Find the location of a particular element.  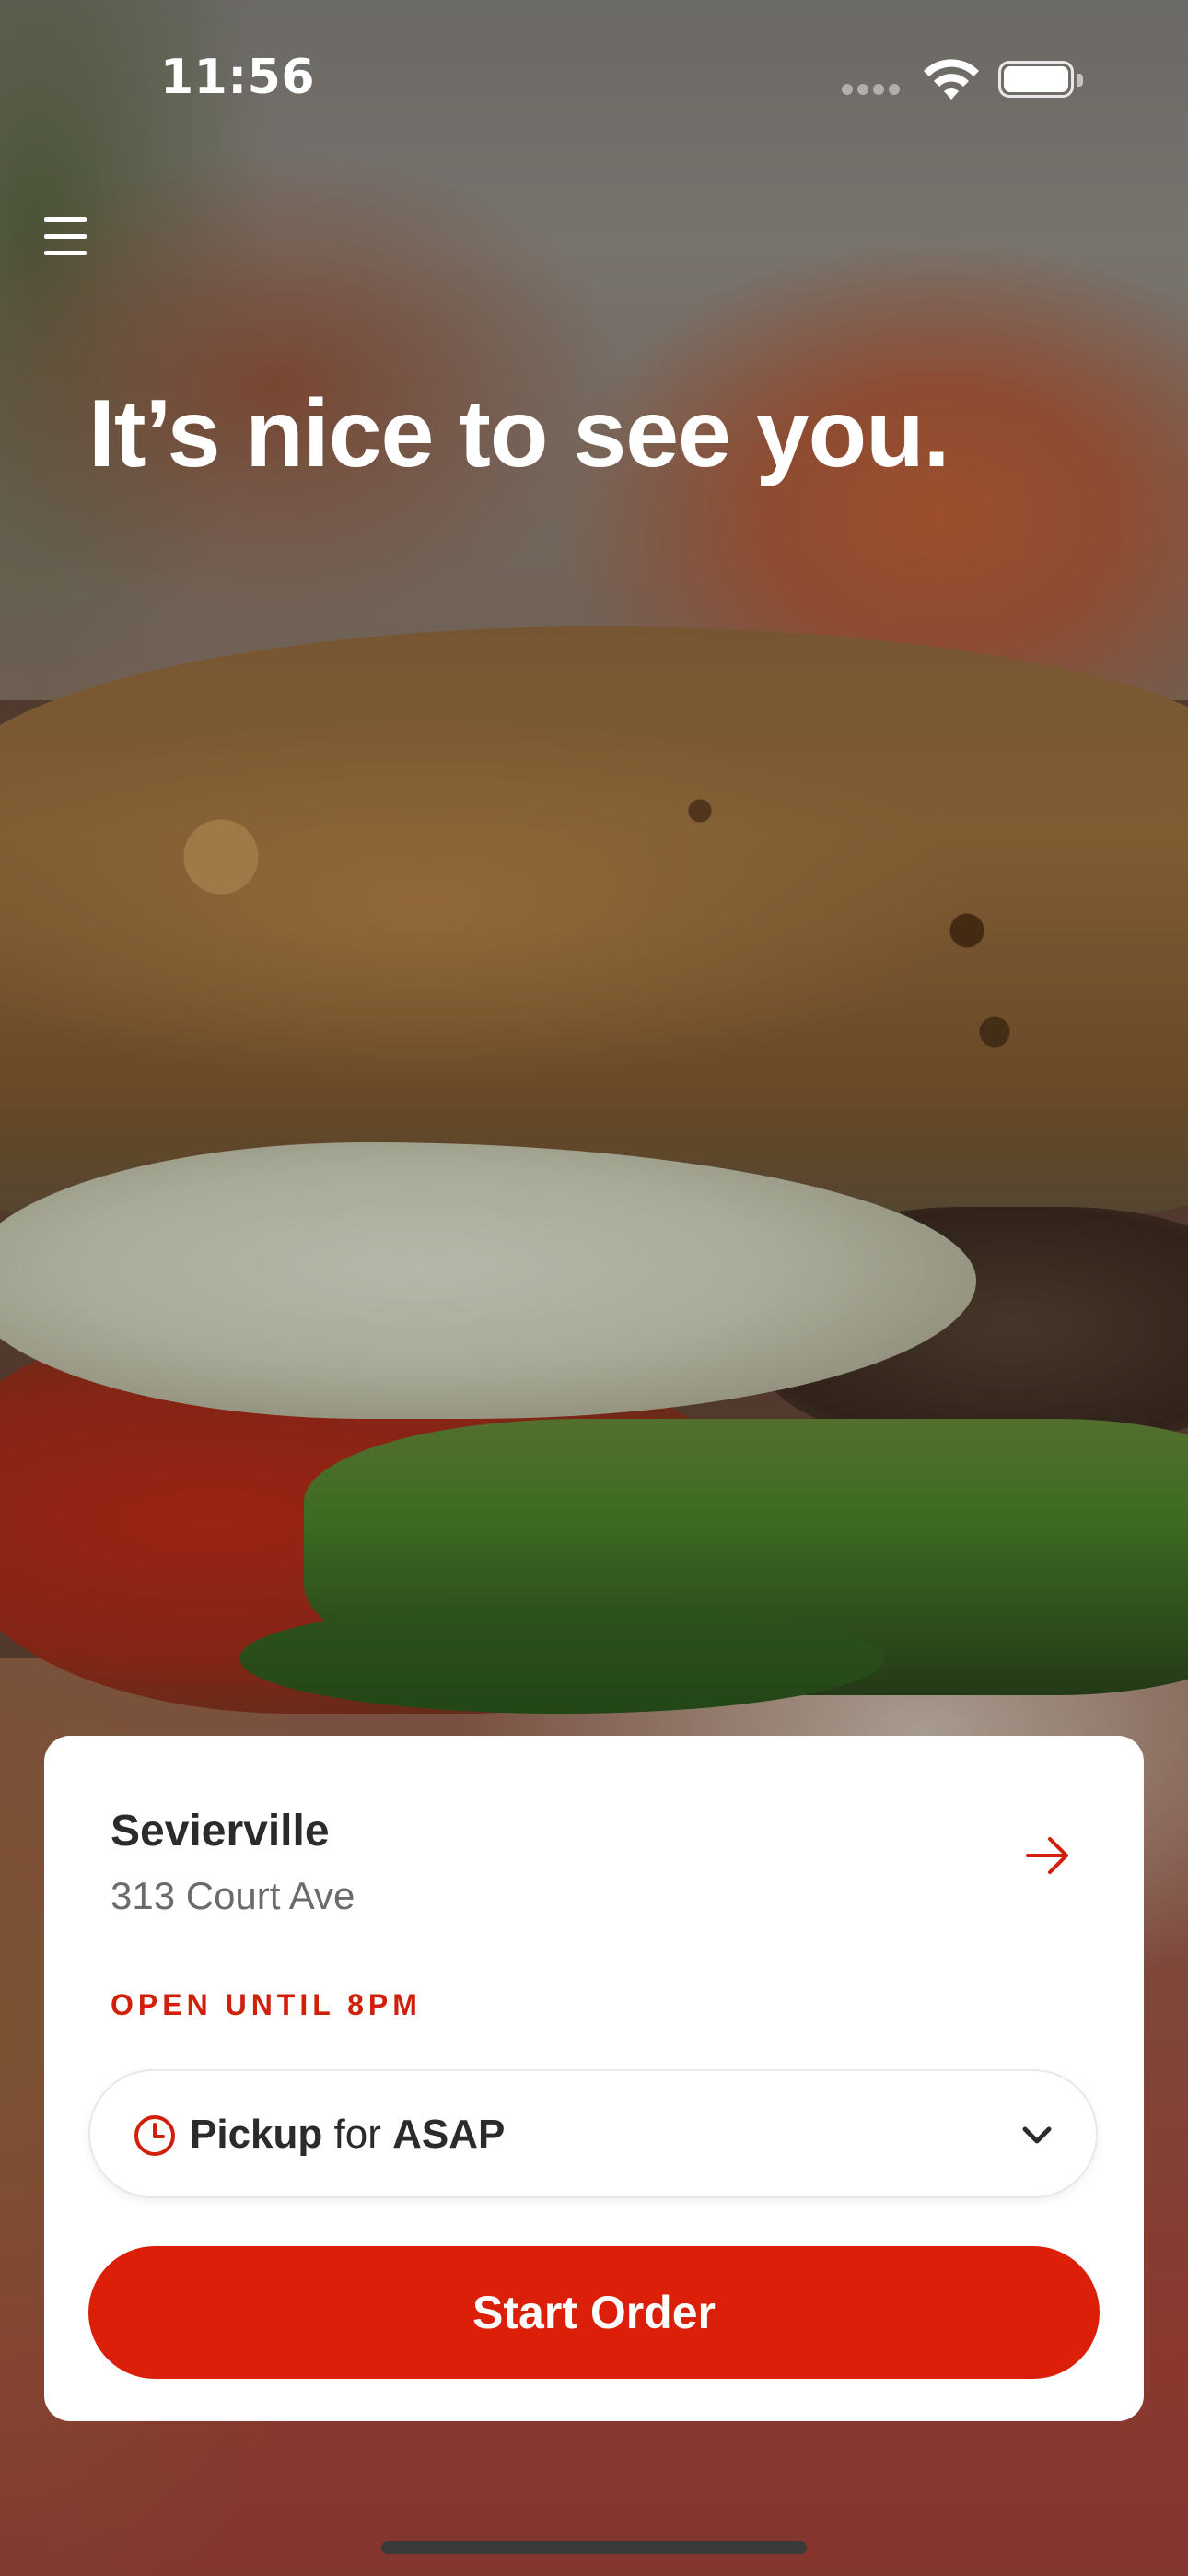

pickup-time-selector: Pickup for ASAP is located at coordinates (593, 2133).